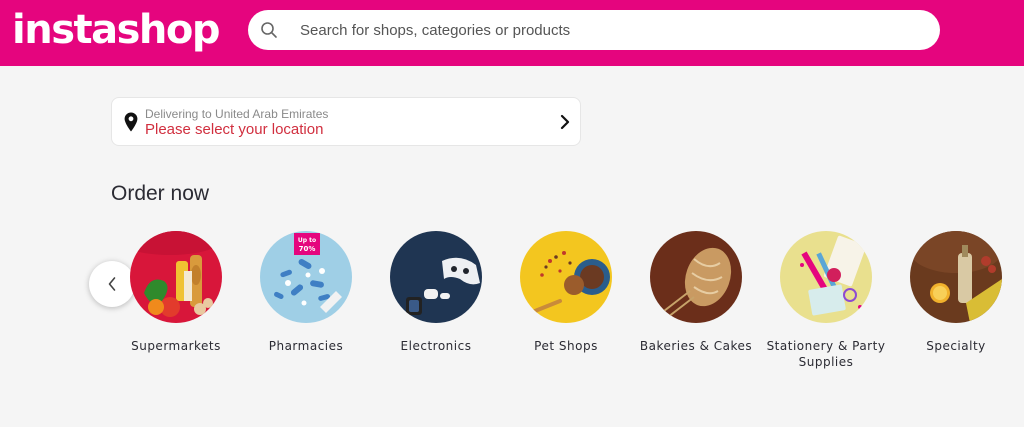  What do you see at coordinates (176, 277) in the screenshot?
I see `supermarkets-image` at bounding box center [176, 277].